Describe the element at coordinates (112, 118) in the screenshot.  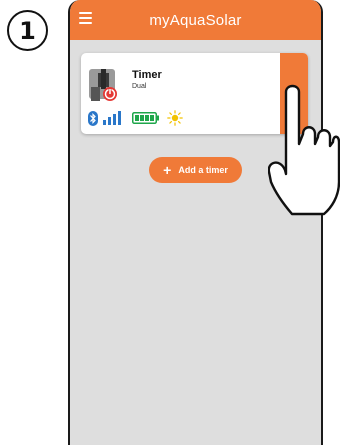
I see `signal-strength-icon` at that location.